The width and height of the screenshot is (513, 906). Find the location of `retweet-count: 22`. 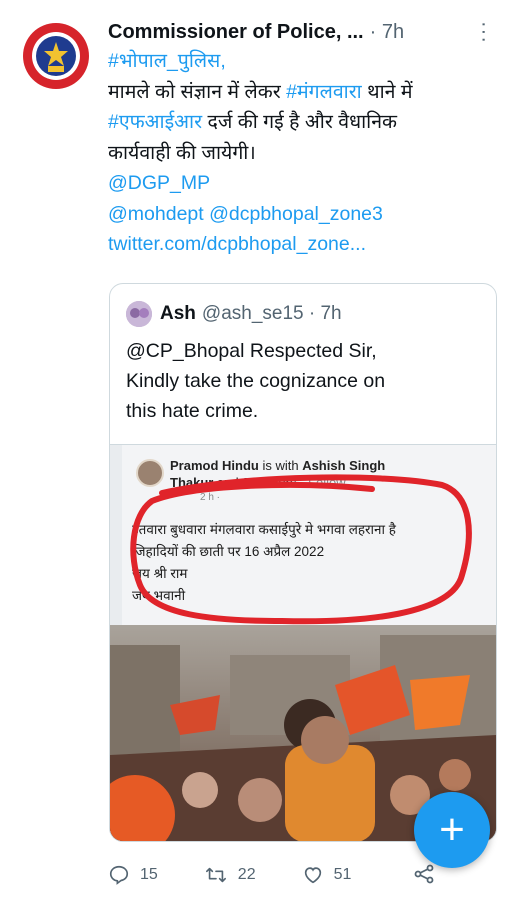

retweet-count: 22 is located at coordinates (246, 874).